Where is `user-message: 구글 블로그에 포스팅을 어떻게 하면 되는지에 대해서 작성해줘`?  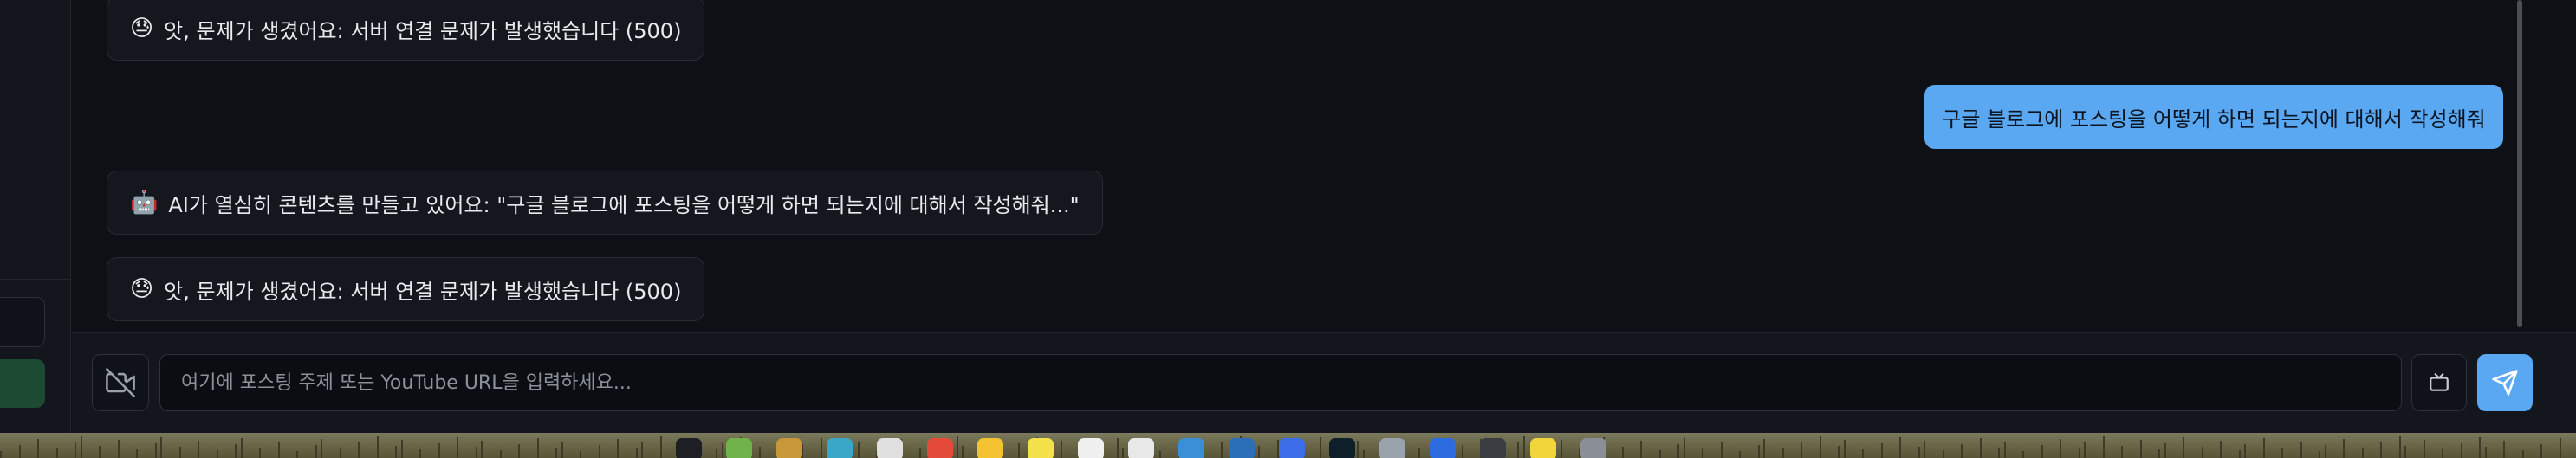 user-message: 구글 블로그에 포스팅을 어떻게 하면 되는지에 대해서 작성해줘 is located at coordinates (2214, 117).